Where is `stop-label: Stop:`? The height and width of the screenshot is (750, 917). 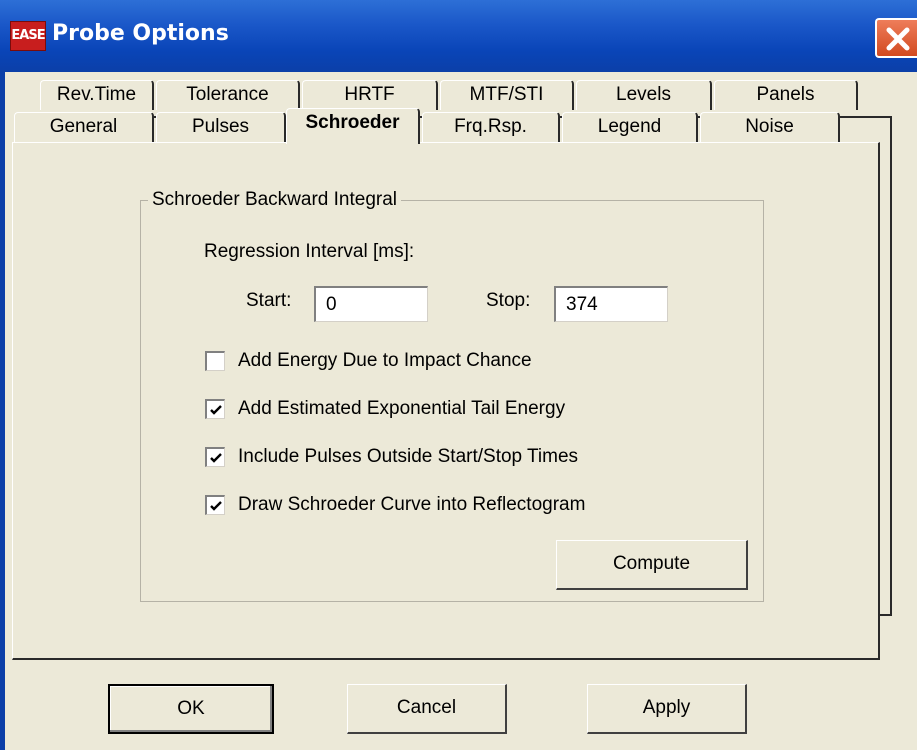
stop-label: Stop: is located at coordinates (508, 300).